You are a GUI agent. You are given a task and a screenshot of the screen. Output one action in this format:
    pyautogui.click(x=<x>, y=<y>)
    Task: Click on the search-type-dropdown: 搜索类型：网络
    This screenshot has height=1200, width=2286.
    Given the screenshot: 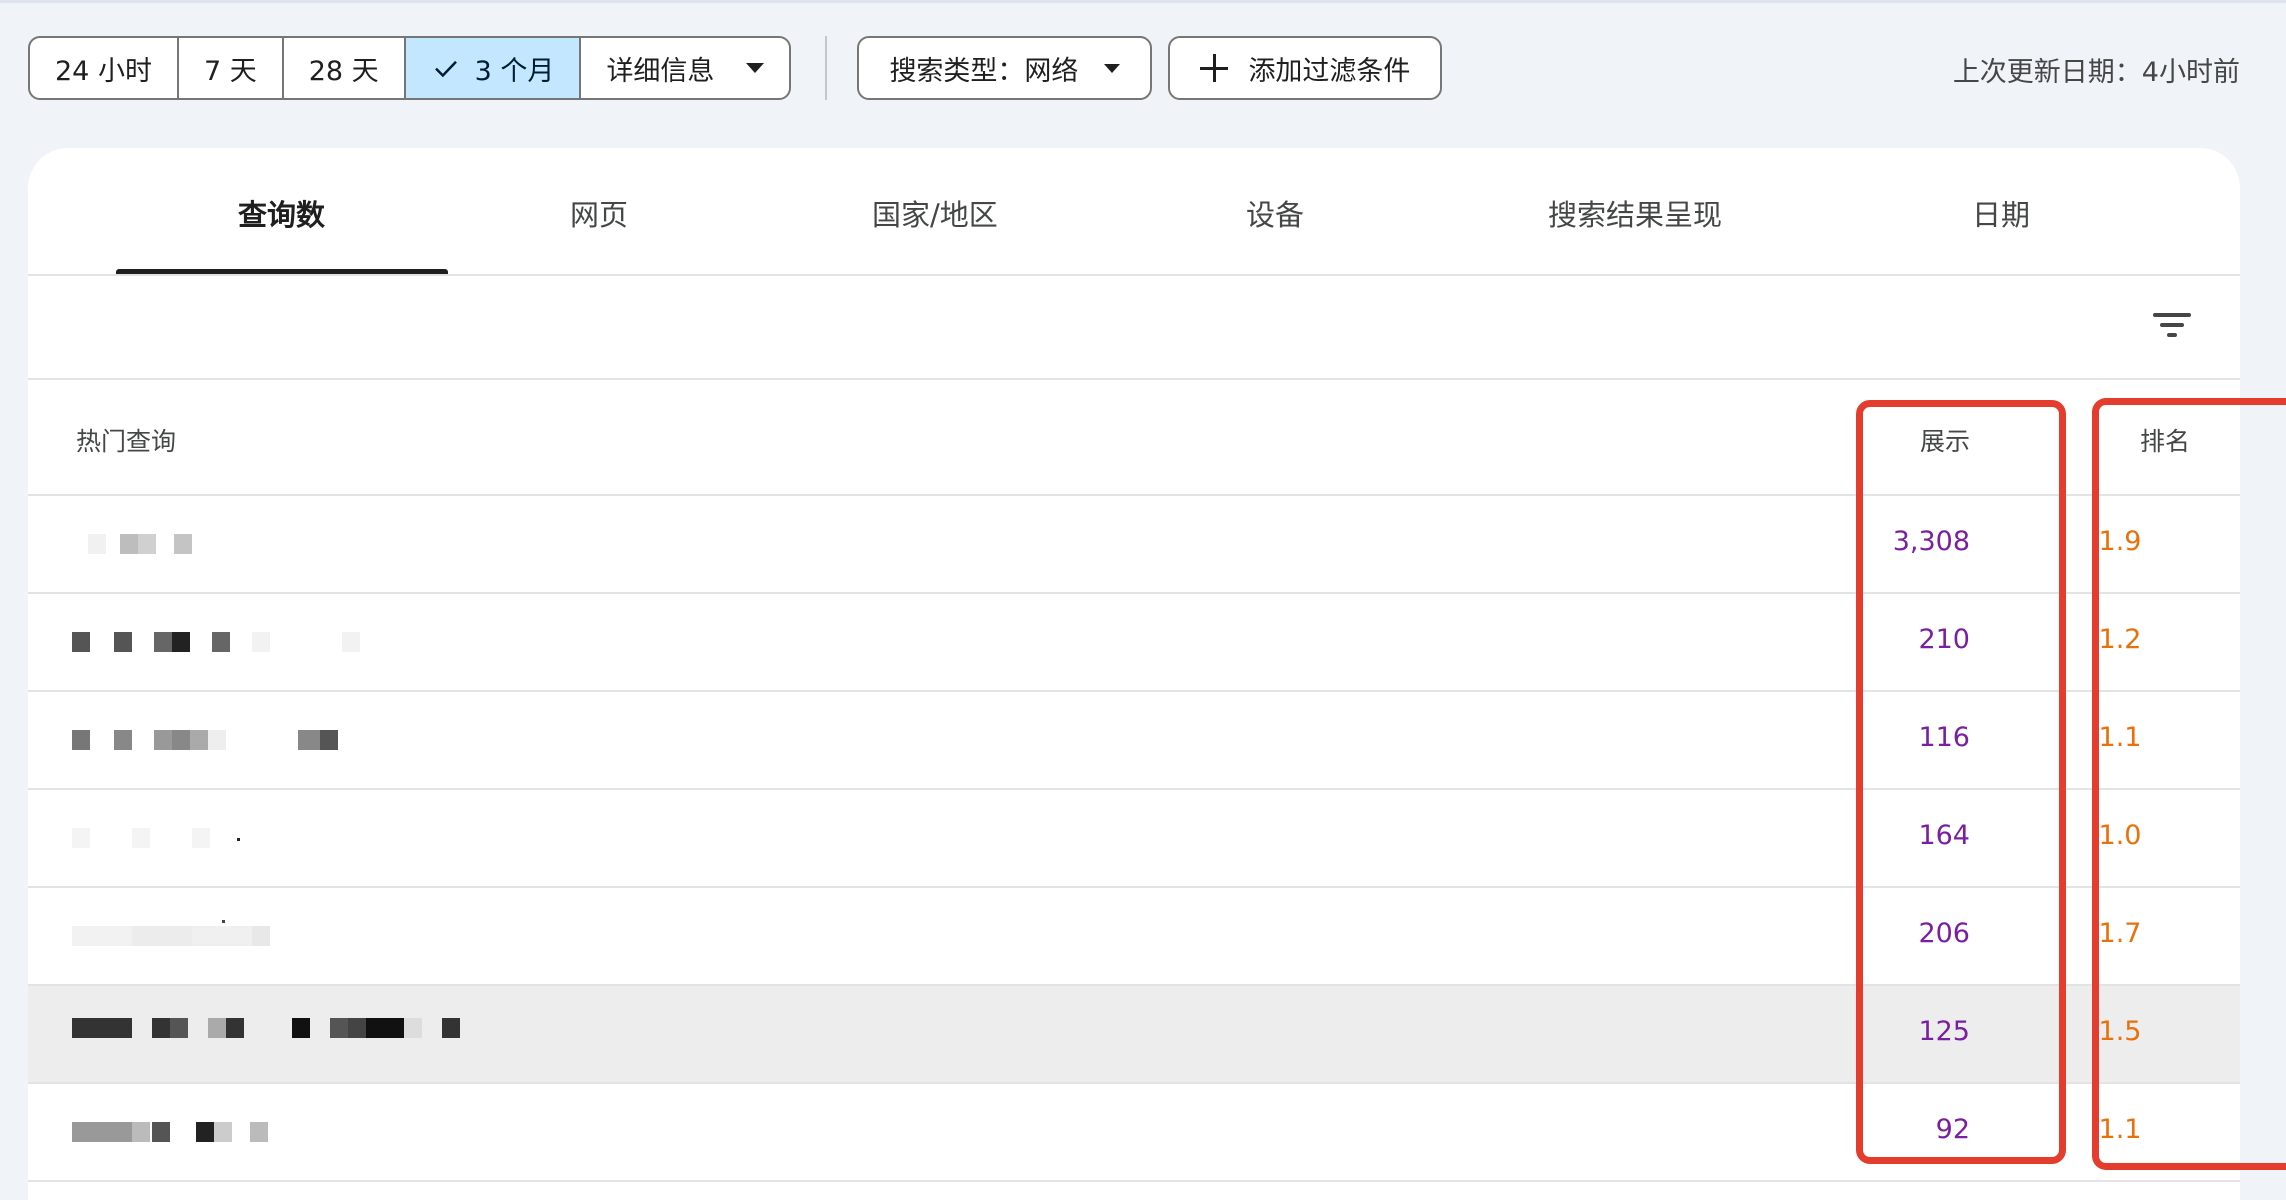 What is the action you would take?
    pyautogui.click(x=1005, y=68)
    